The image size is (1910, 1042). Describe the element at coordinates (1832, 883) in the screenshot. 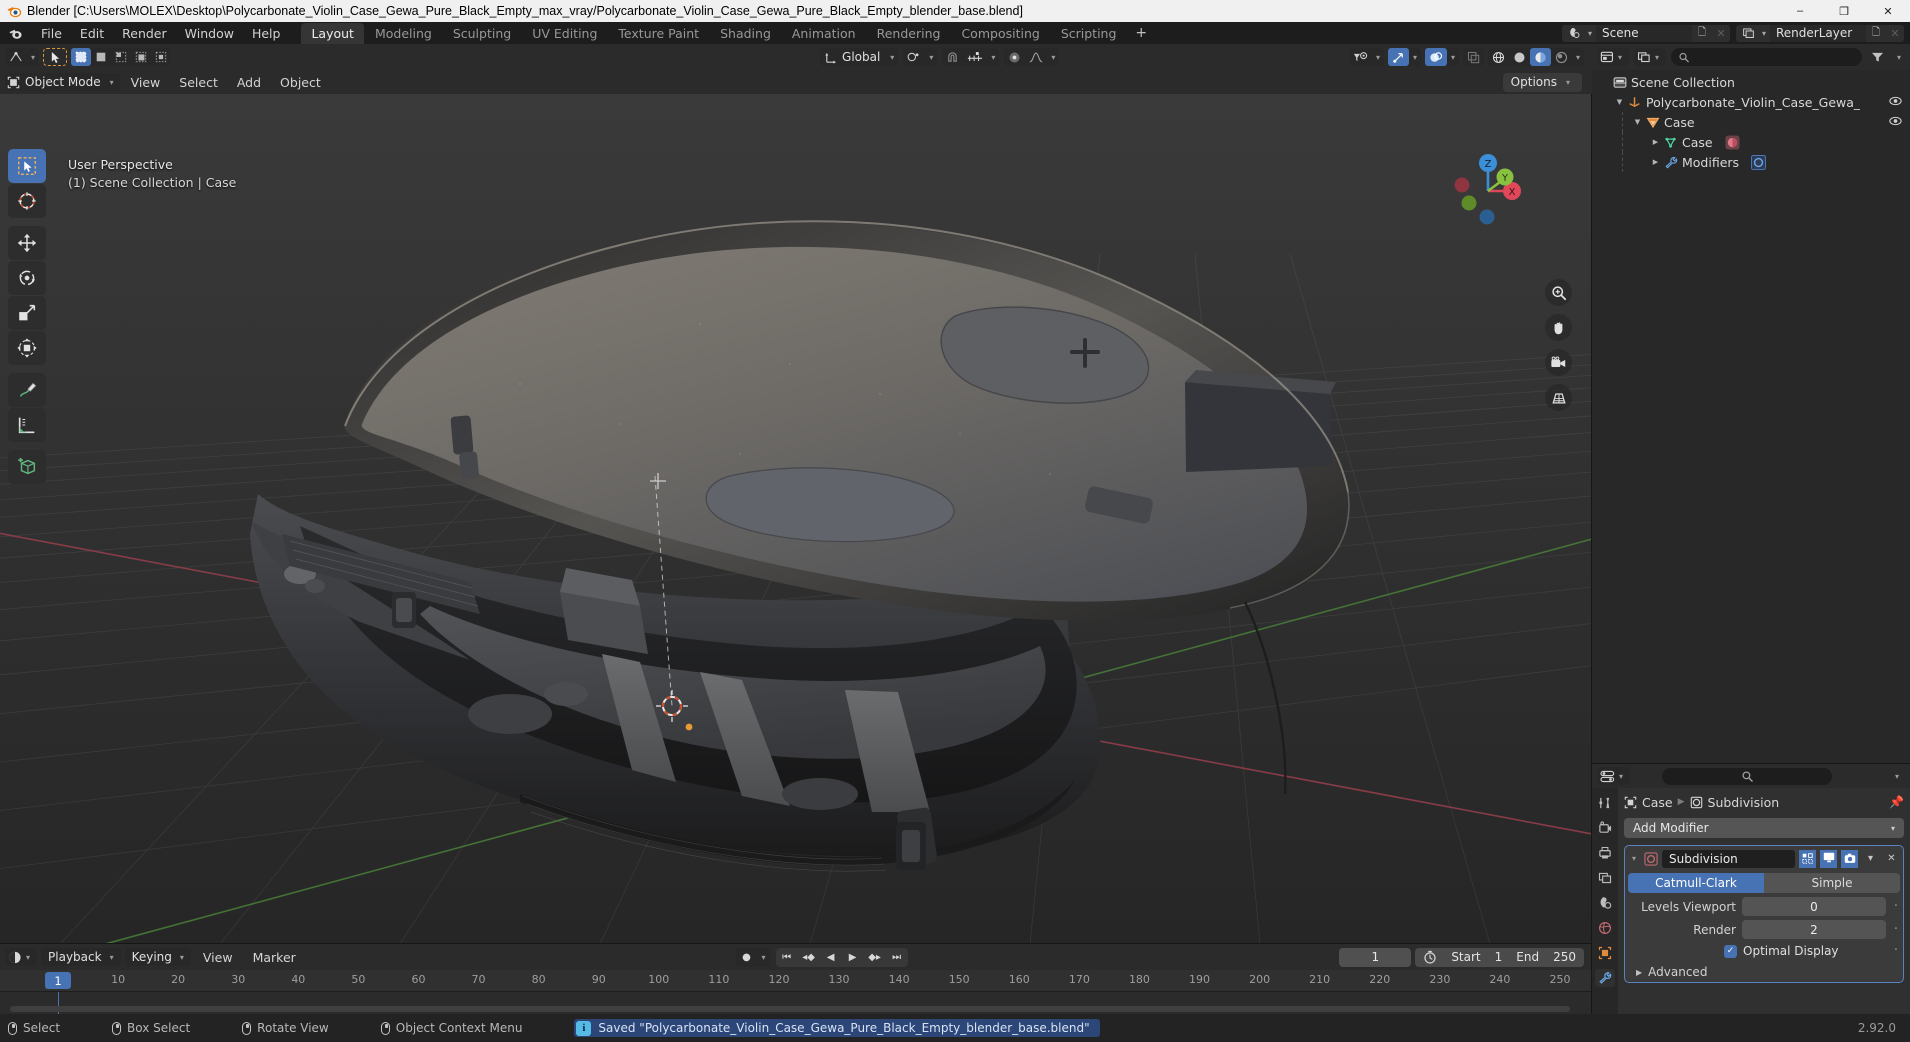

I see `subdivision-simple-option: Simple` at that location.